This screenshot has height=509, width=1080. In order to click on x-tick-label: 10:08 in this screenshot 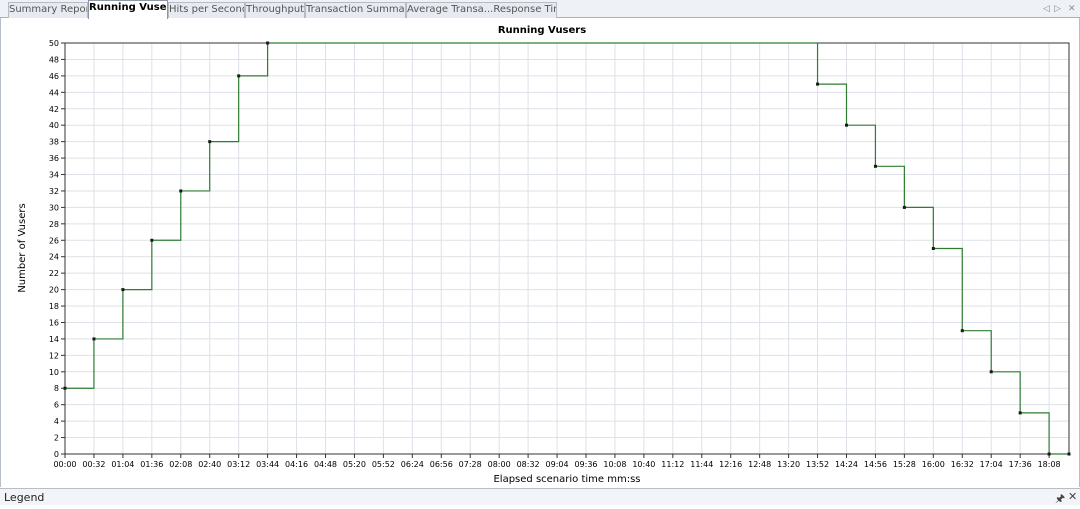, I will do `click(614, 464)`.